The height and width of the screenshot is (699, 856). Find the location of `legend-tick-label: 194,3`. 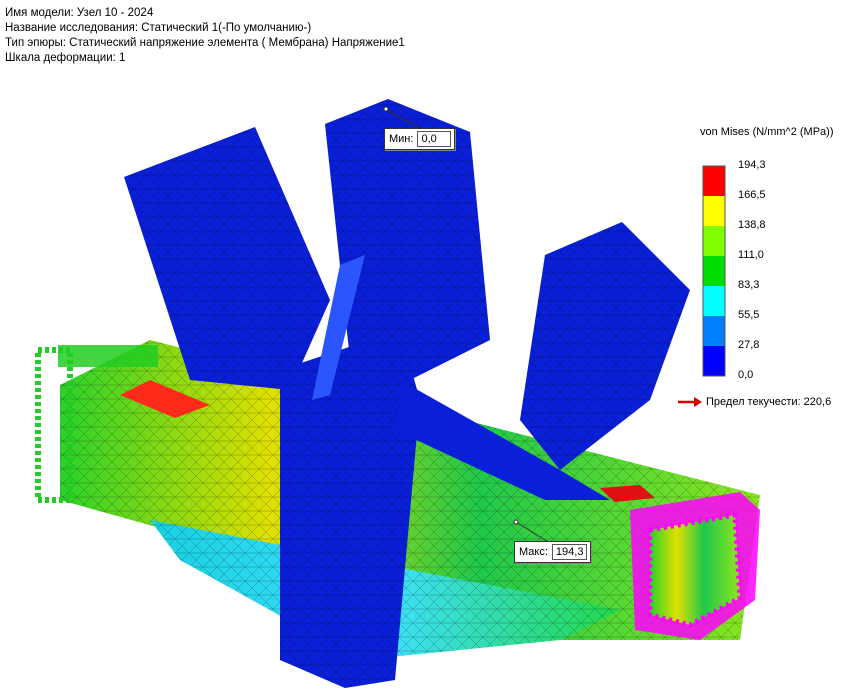

legend-tick-label: 194,3 is located at coordinates (752, 165).